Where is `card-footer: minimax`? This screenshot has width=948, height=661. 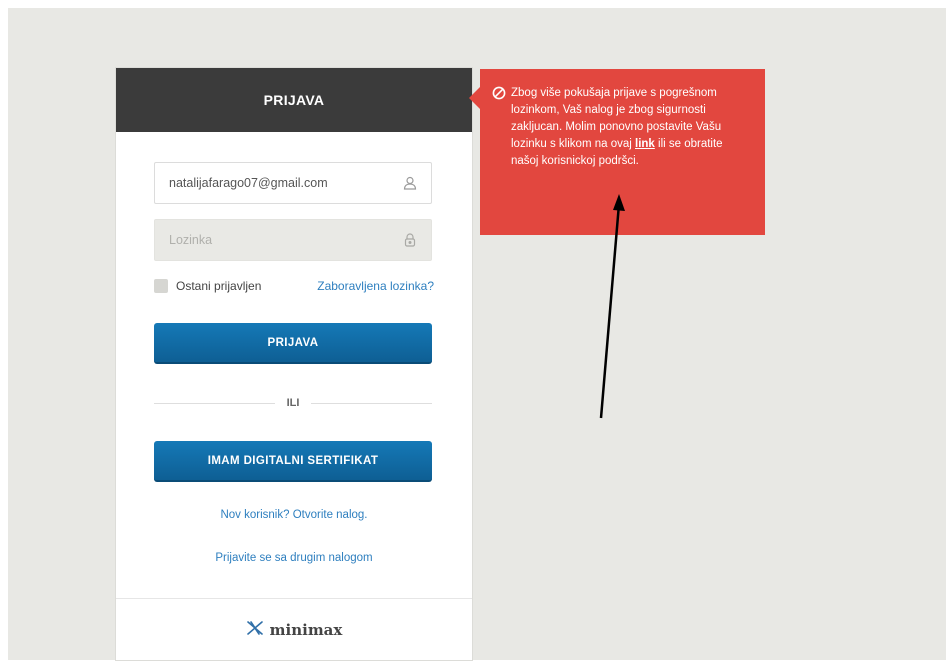
card-footer: minimax is located at coordinates (294, 629).